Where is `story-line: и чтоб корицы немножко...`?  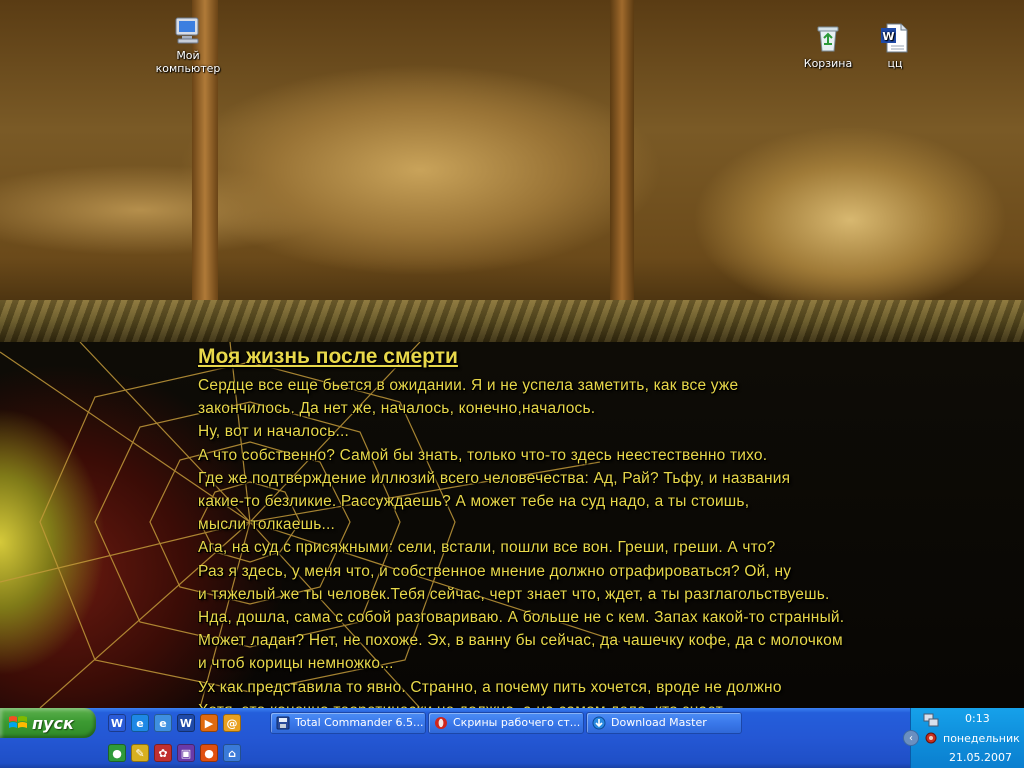
story-line: и чтоб корицы немножко... is located at coordinates (296, 664).